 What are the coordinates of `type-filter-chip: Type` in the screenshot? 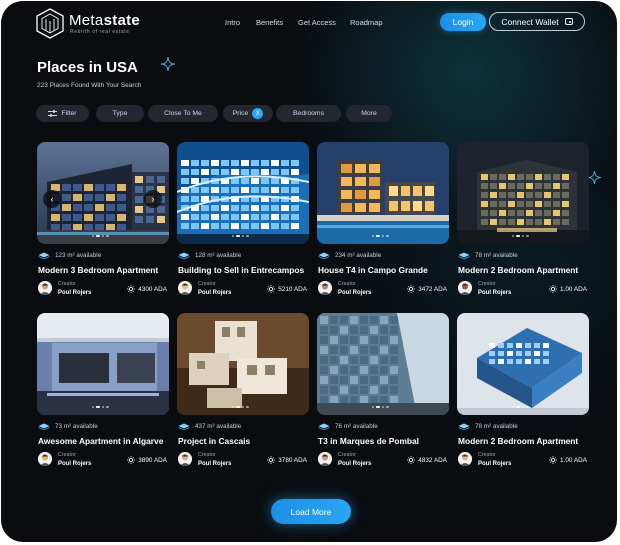 It's located at (120, 113).